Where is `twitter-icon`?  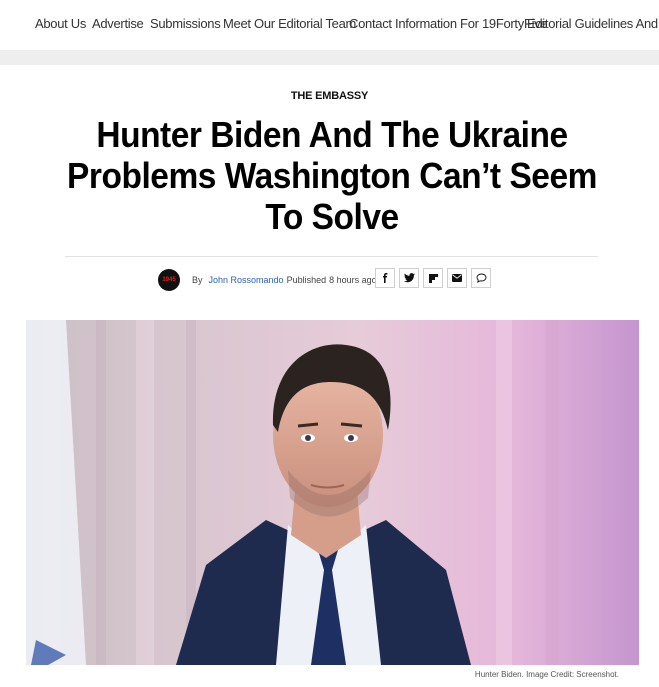
twitter-icon is located at coordinates (409, 278).